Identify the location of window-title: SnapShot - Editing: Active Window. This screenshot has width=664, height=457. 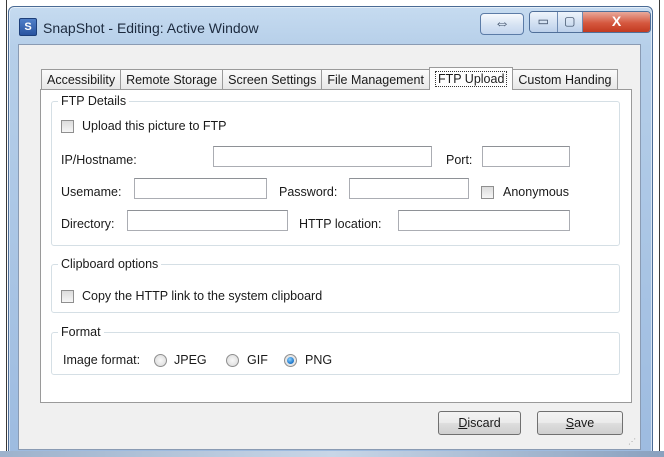
(151, 28).